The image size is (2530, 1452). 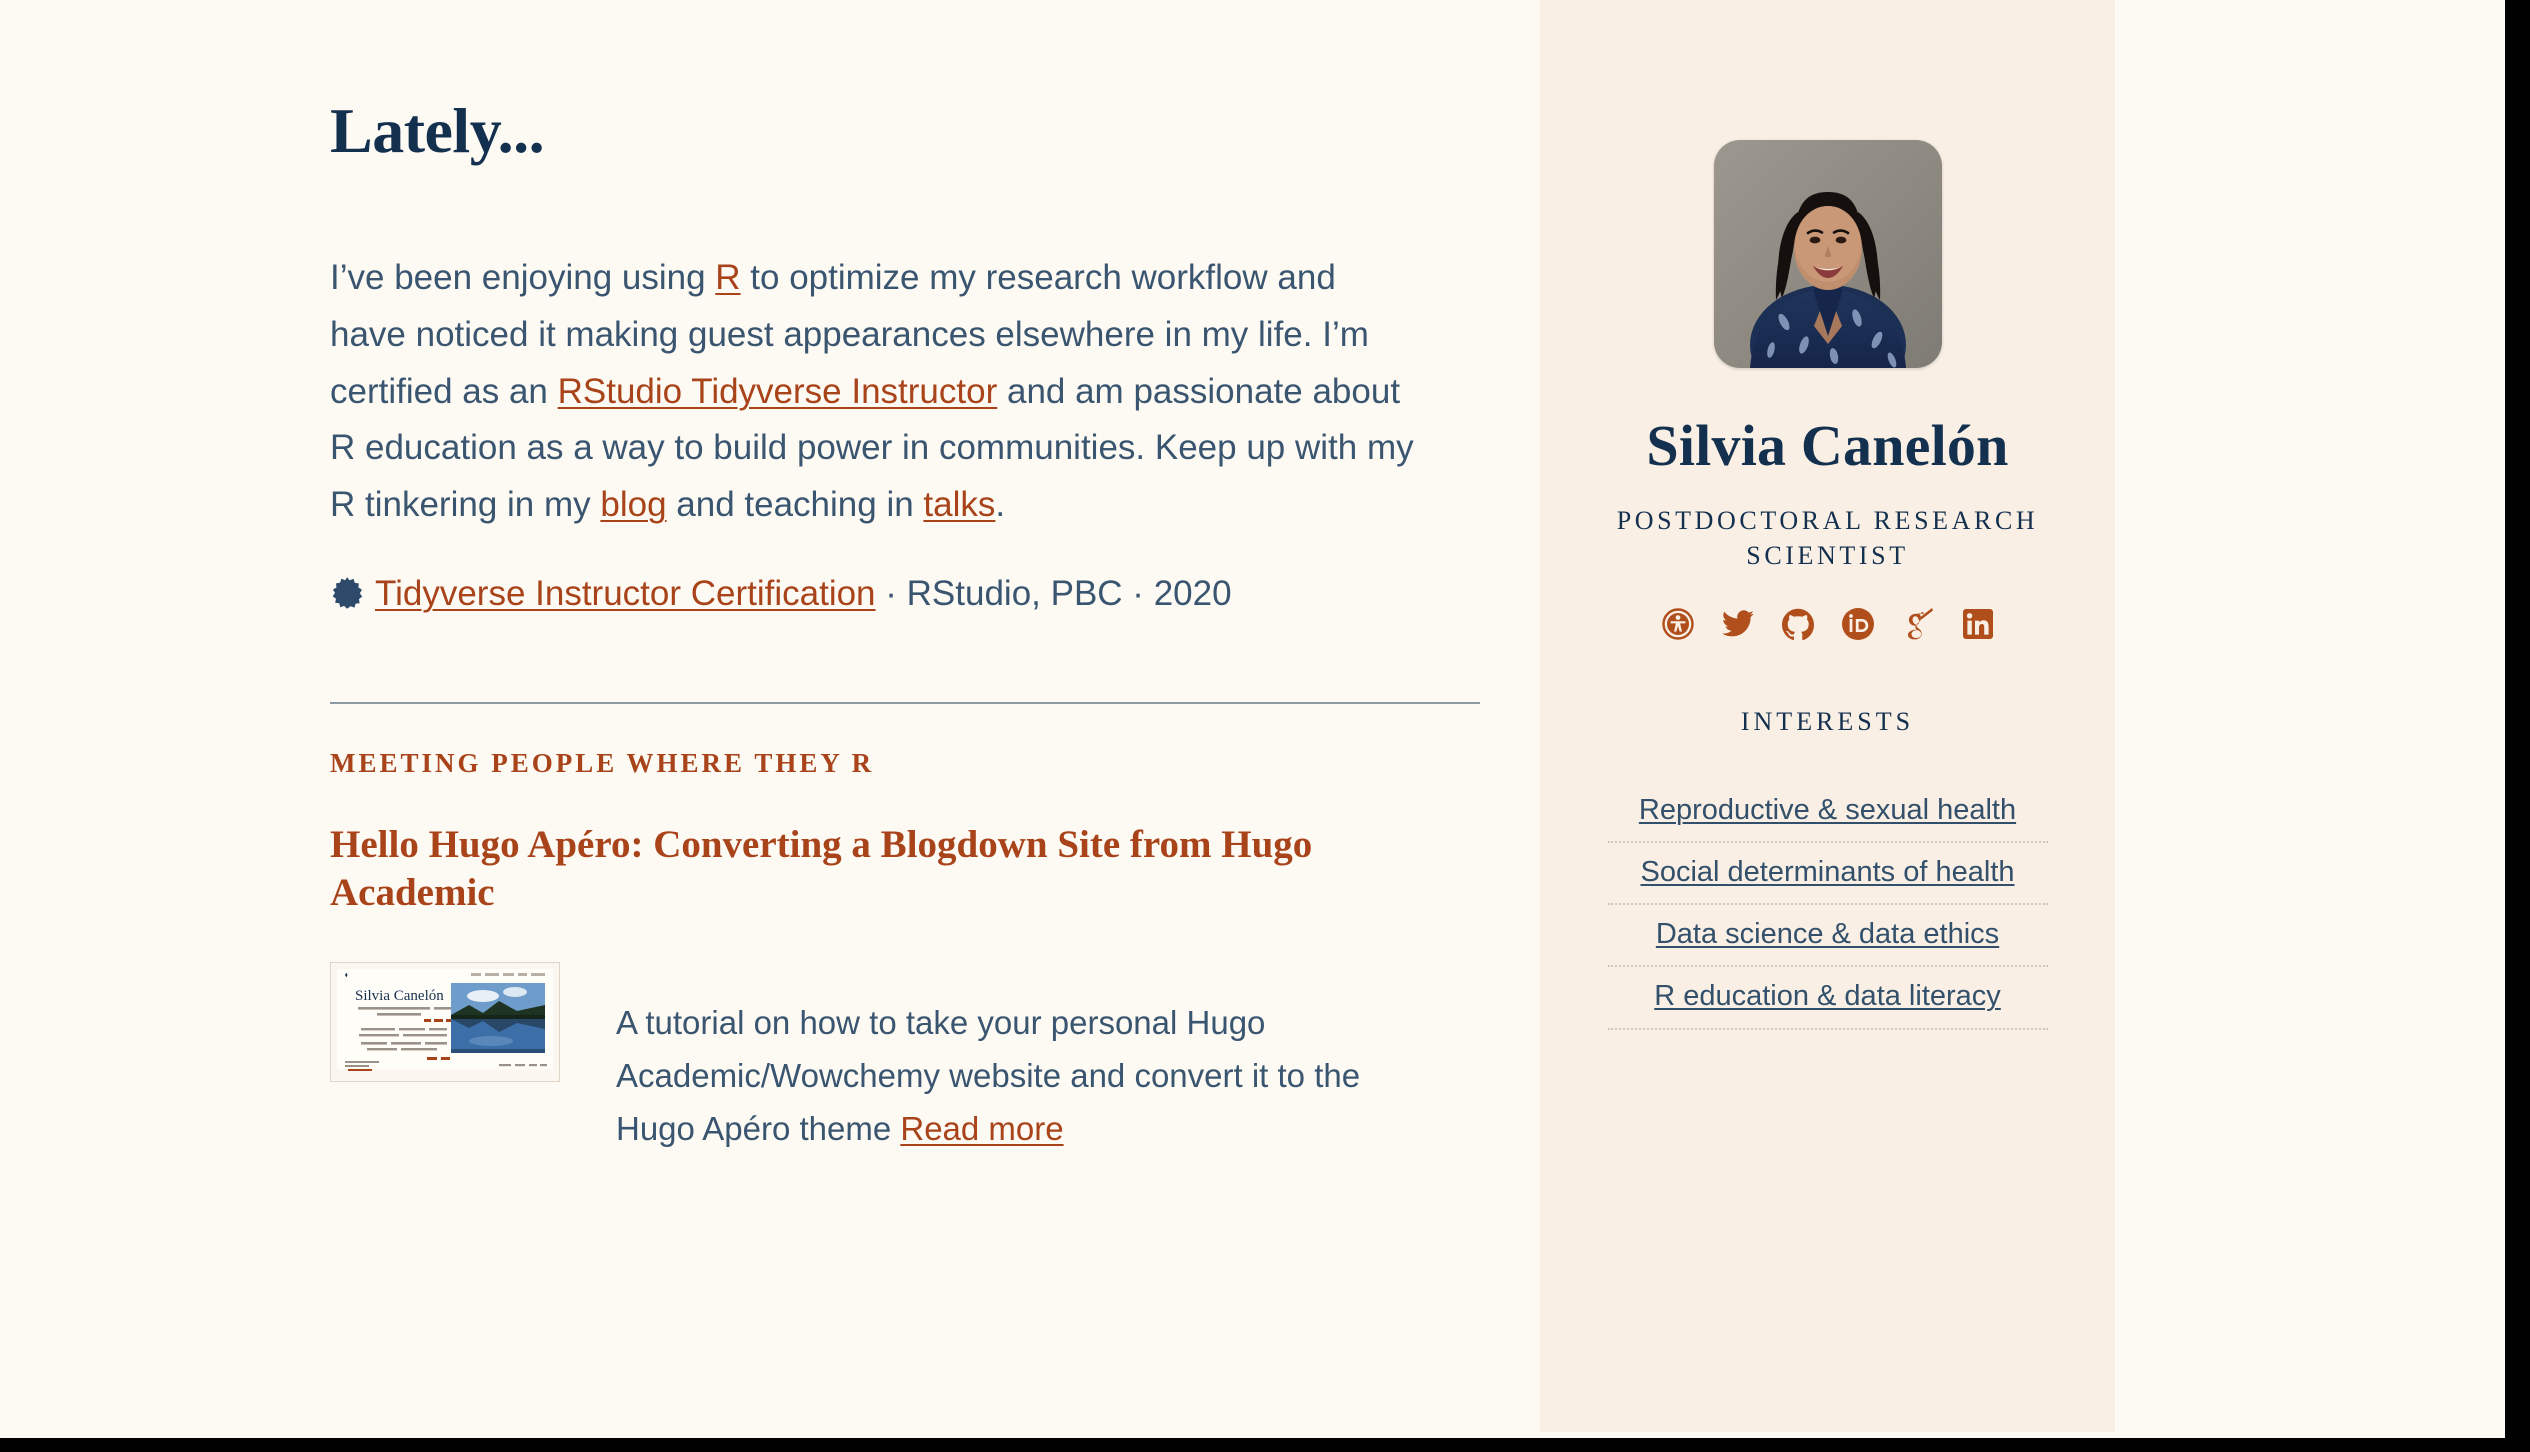 What do you see at coordinates (347, 599) in the screenshot?
I see `certificate-seal-icon` at bounding box center [347, 599].